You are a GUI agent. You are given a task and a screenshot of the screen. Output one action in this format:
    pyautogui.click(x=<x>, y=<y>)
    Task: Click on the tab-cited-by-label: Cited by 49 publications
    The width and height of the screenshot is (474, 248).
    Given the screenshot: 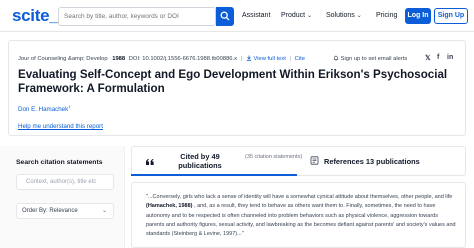 What is the action you would take?
    pyautogui.click(x=200, y=161)
    